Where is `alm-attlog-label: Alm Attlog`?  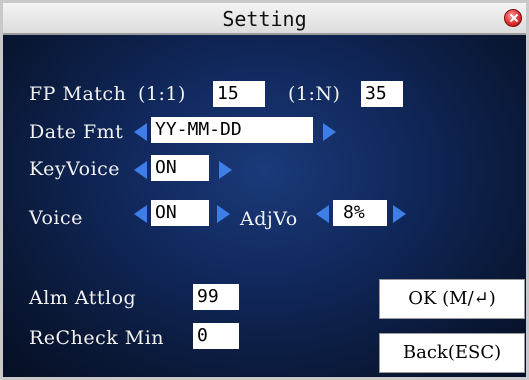 alm-attlog-label: Alm Attlog is located at coordinates (83, 298).